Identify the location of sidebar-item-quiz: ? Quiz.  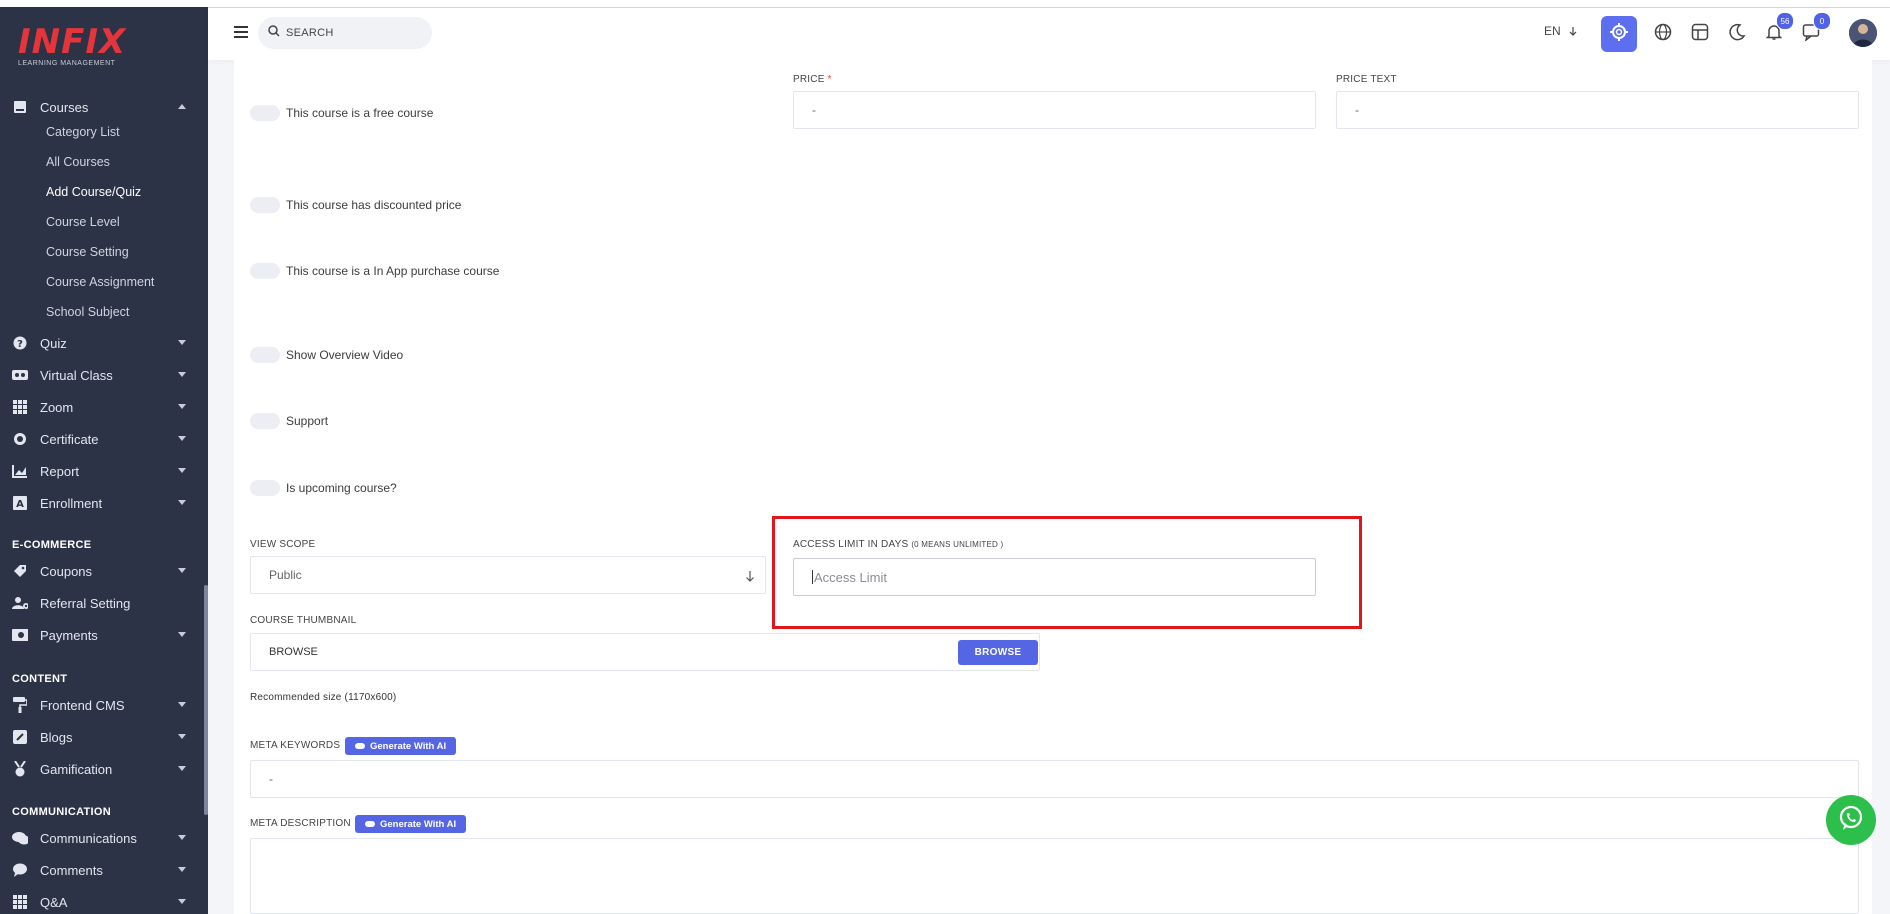
(104, 343).